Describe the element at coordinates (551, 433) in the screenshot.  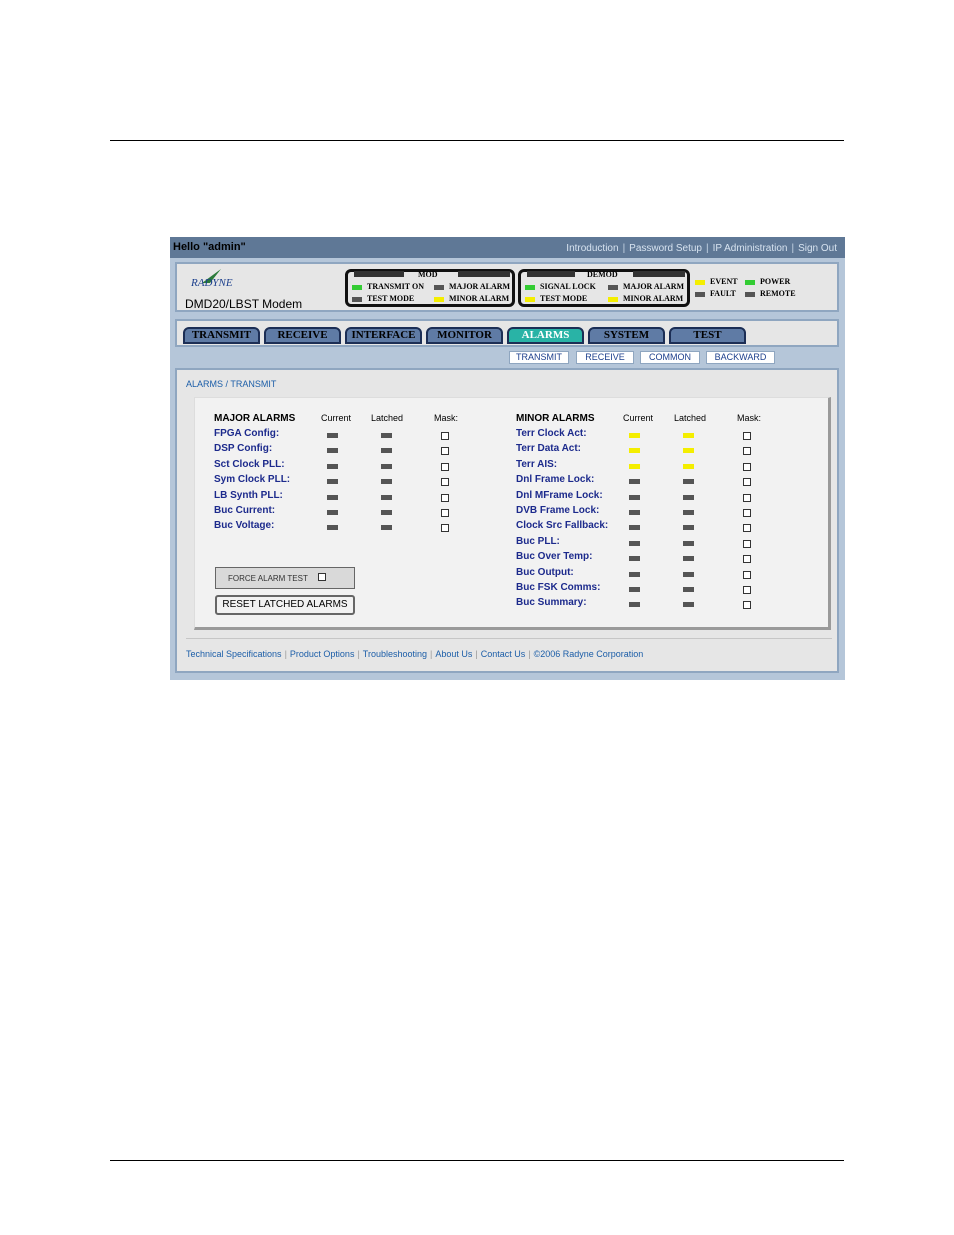
I see `minor-alarm-label: Terr Clock Act:` at that location.